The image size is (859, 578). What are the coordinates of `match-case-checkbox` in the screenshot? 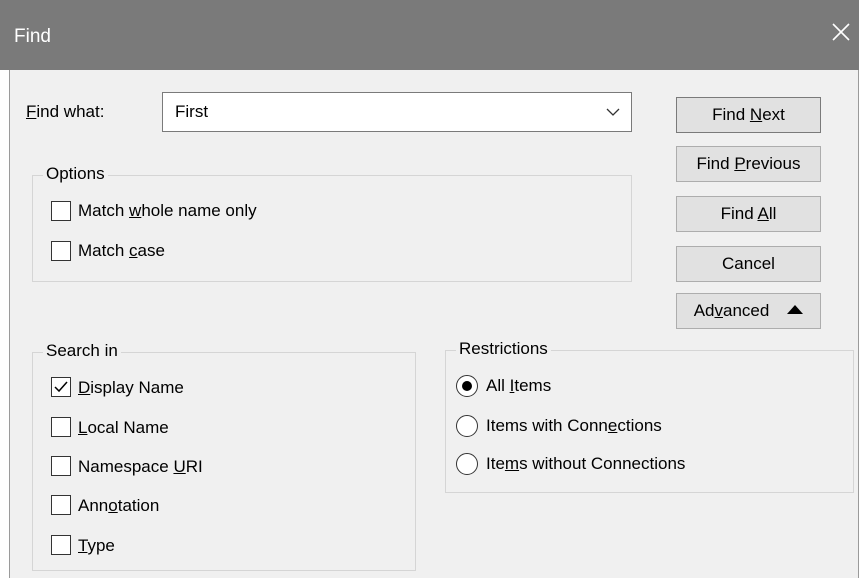 It's located at (61, 251).